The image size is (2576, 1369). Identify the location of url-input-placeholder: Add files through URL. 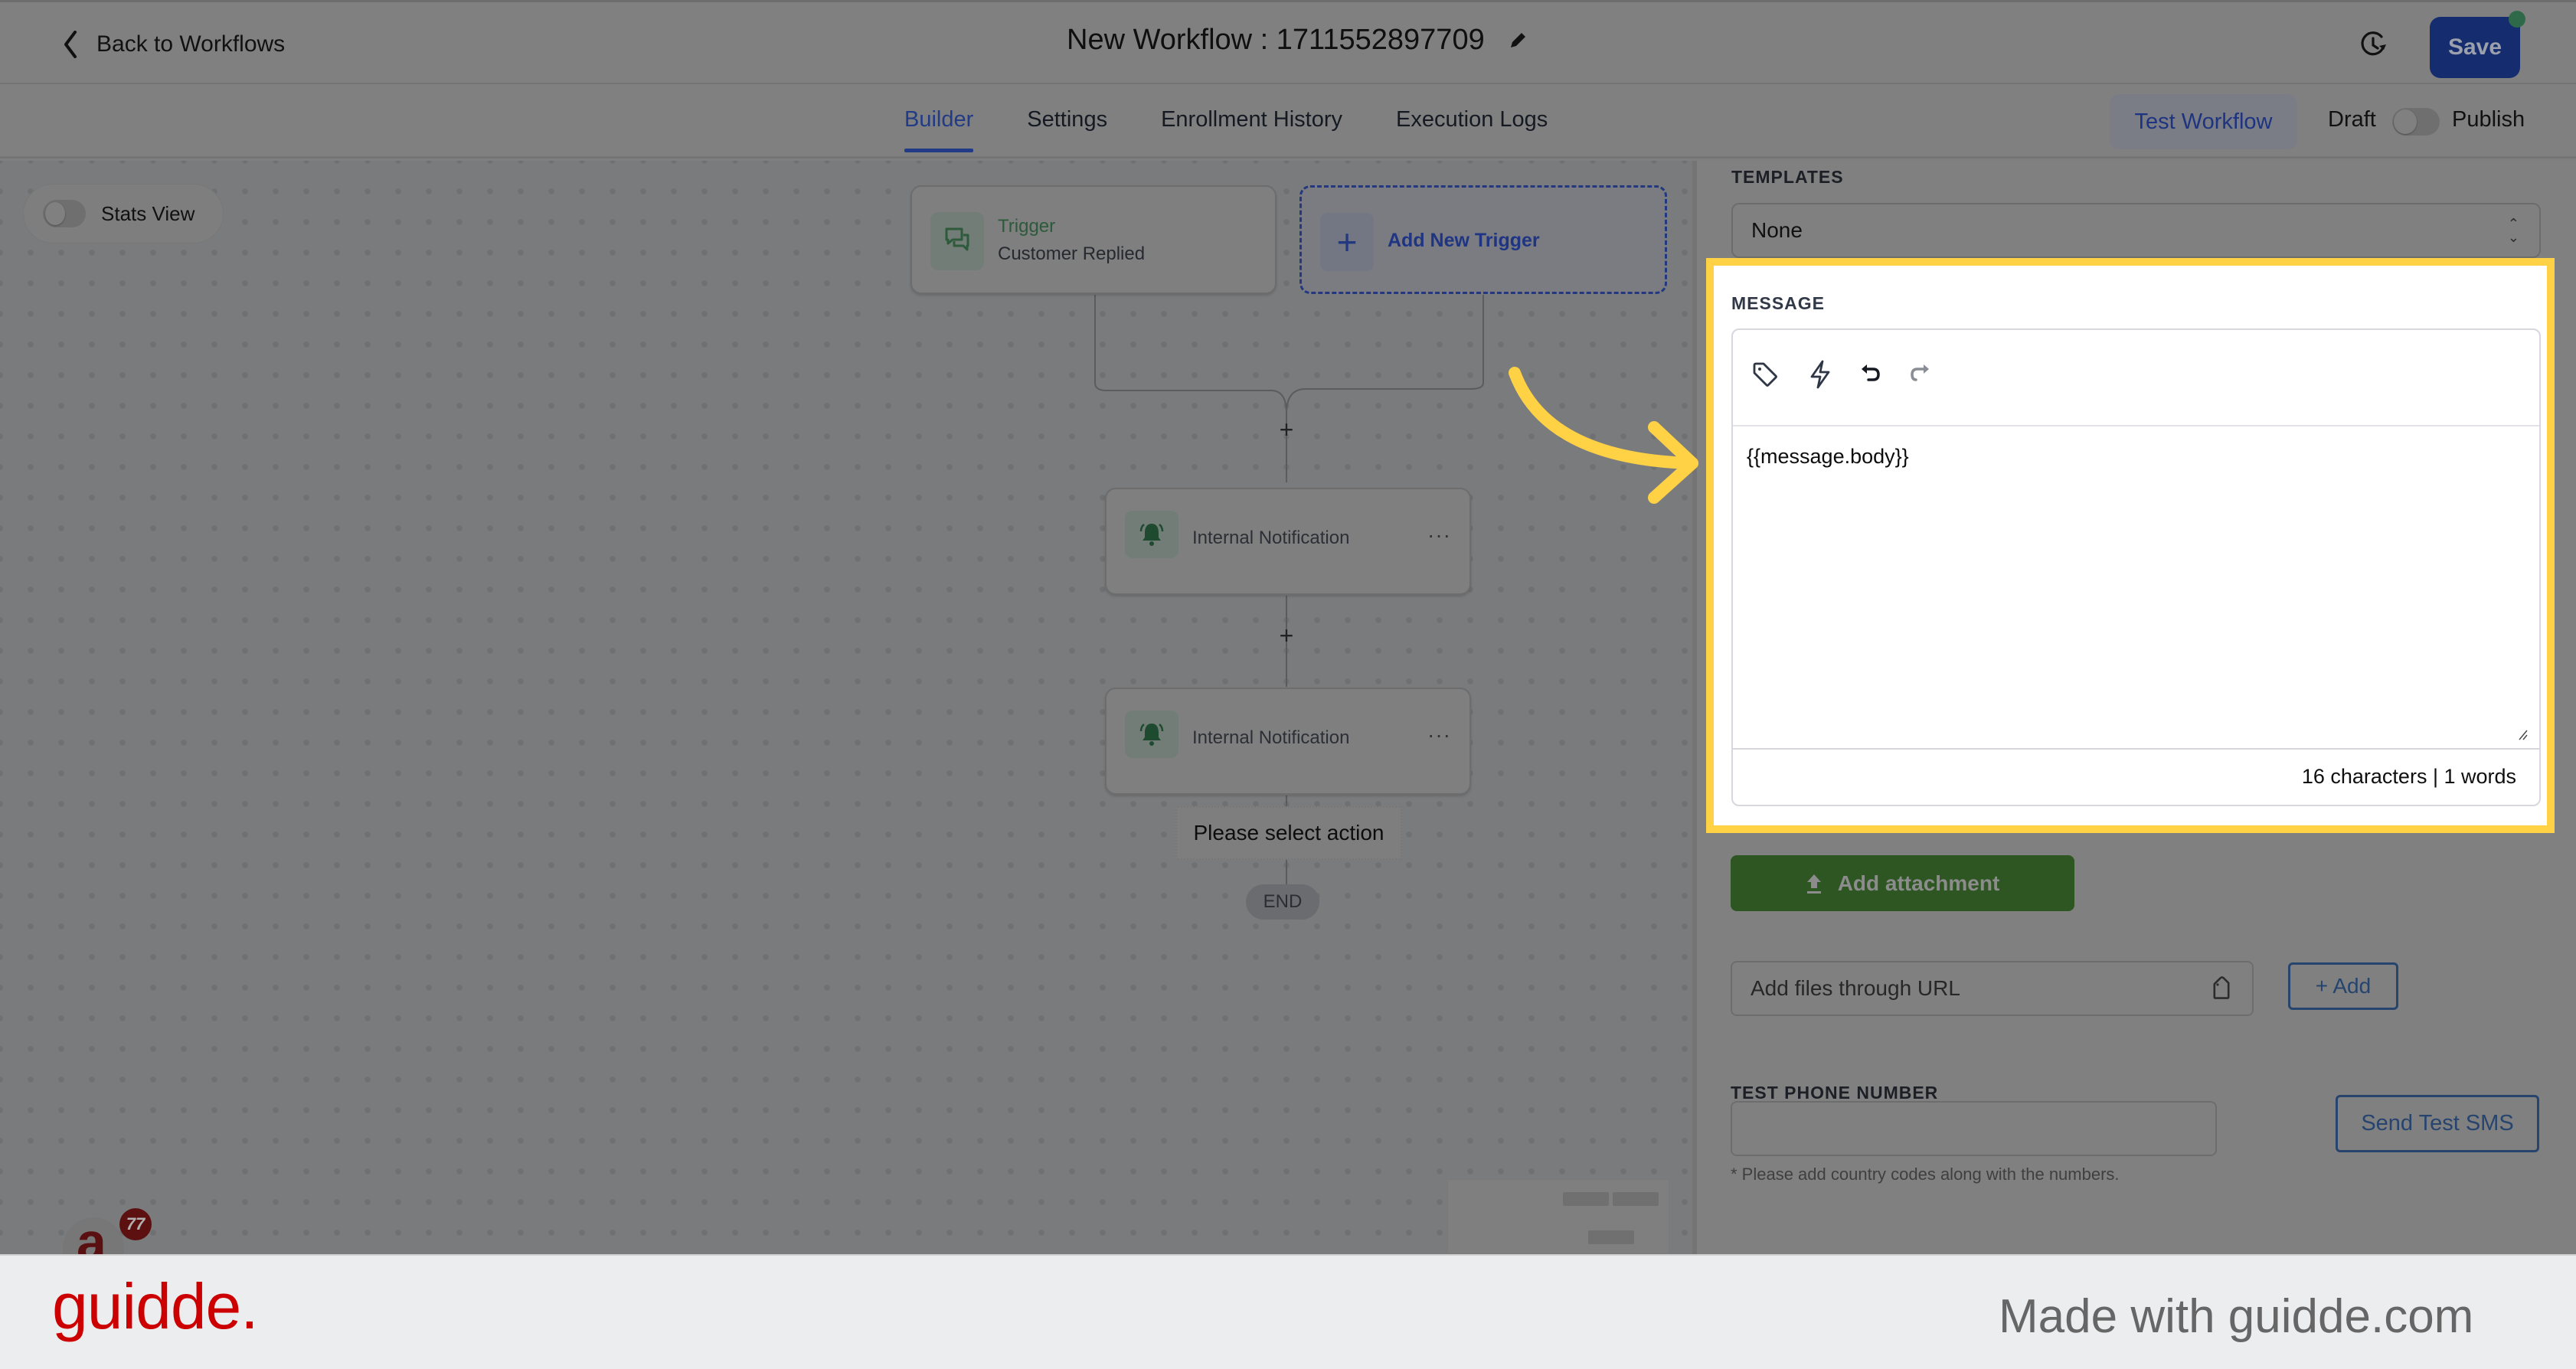
(1855, 988).